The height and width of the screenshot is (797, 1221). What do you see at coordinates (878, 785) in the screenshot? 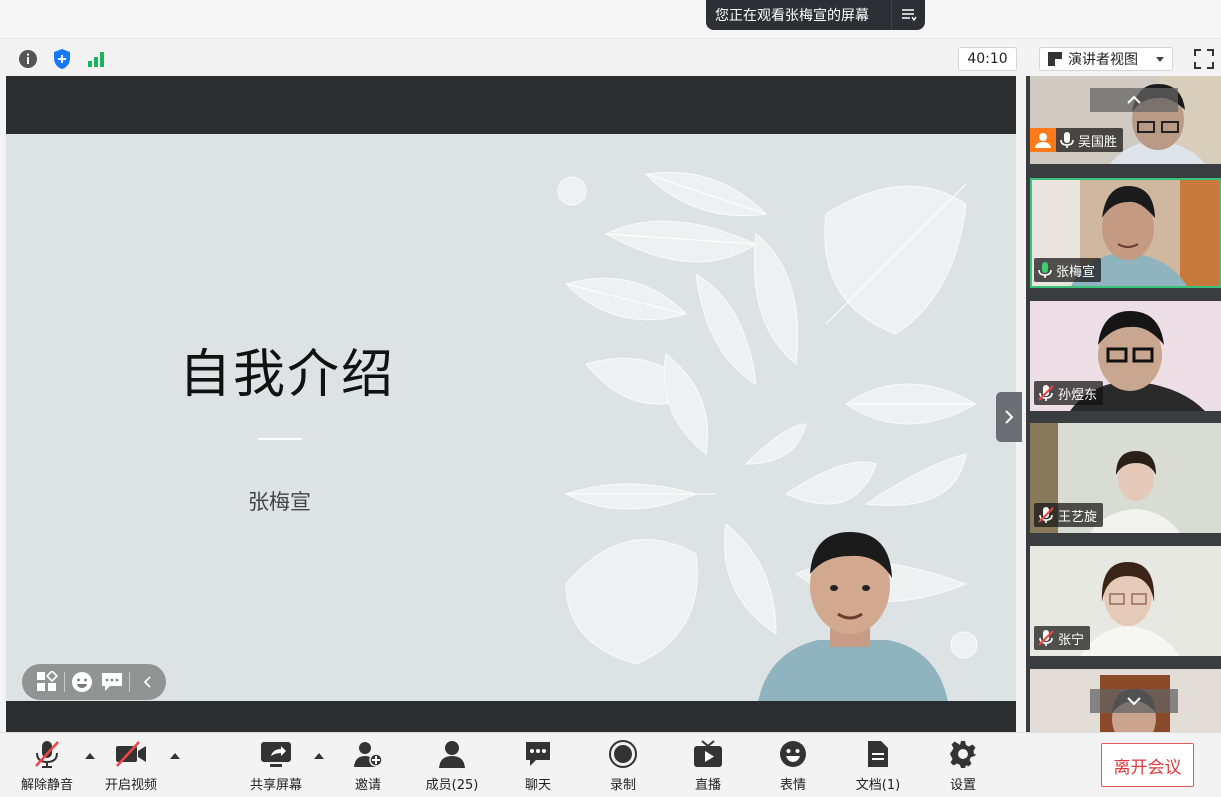
I see `documents-label: 文档(1)` at bounding box center [878, 785].